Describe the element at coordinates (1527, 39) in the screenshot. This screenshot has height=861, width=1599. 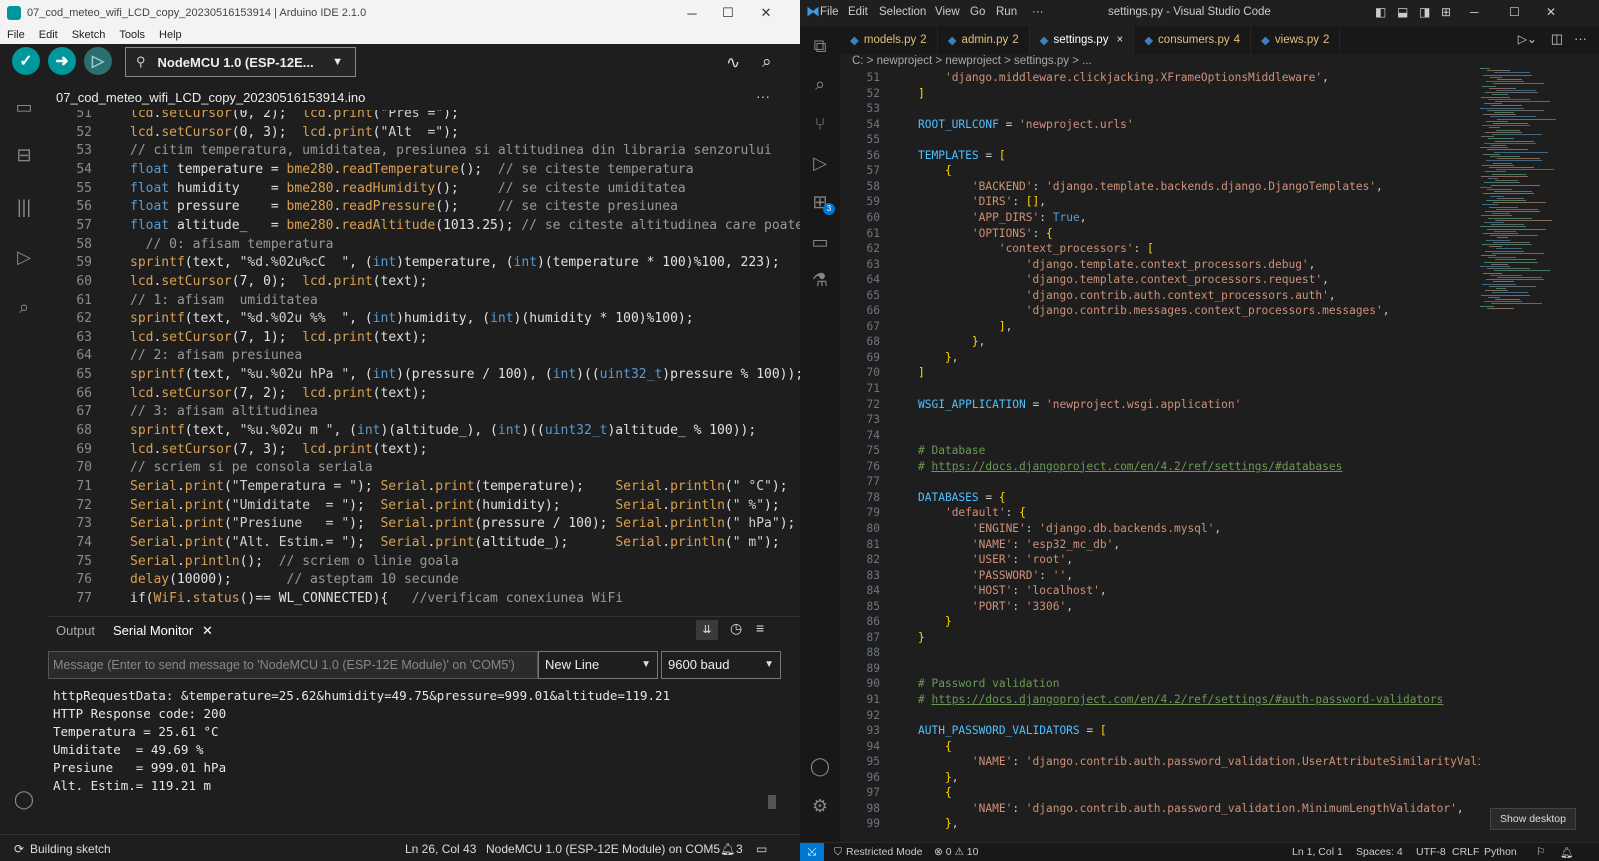
I see `run-icon: ▷⌄` at that location.